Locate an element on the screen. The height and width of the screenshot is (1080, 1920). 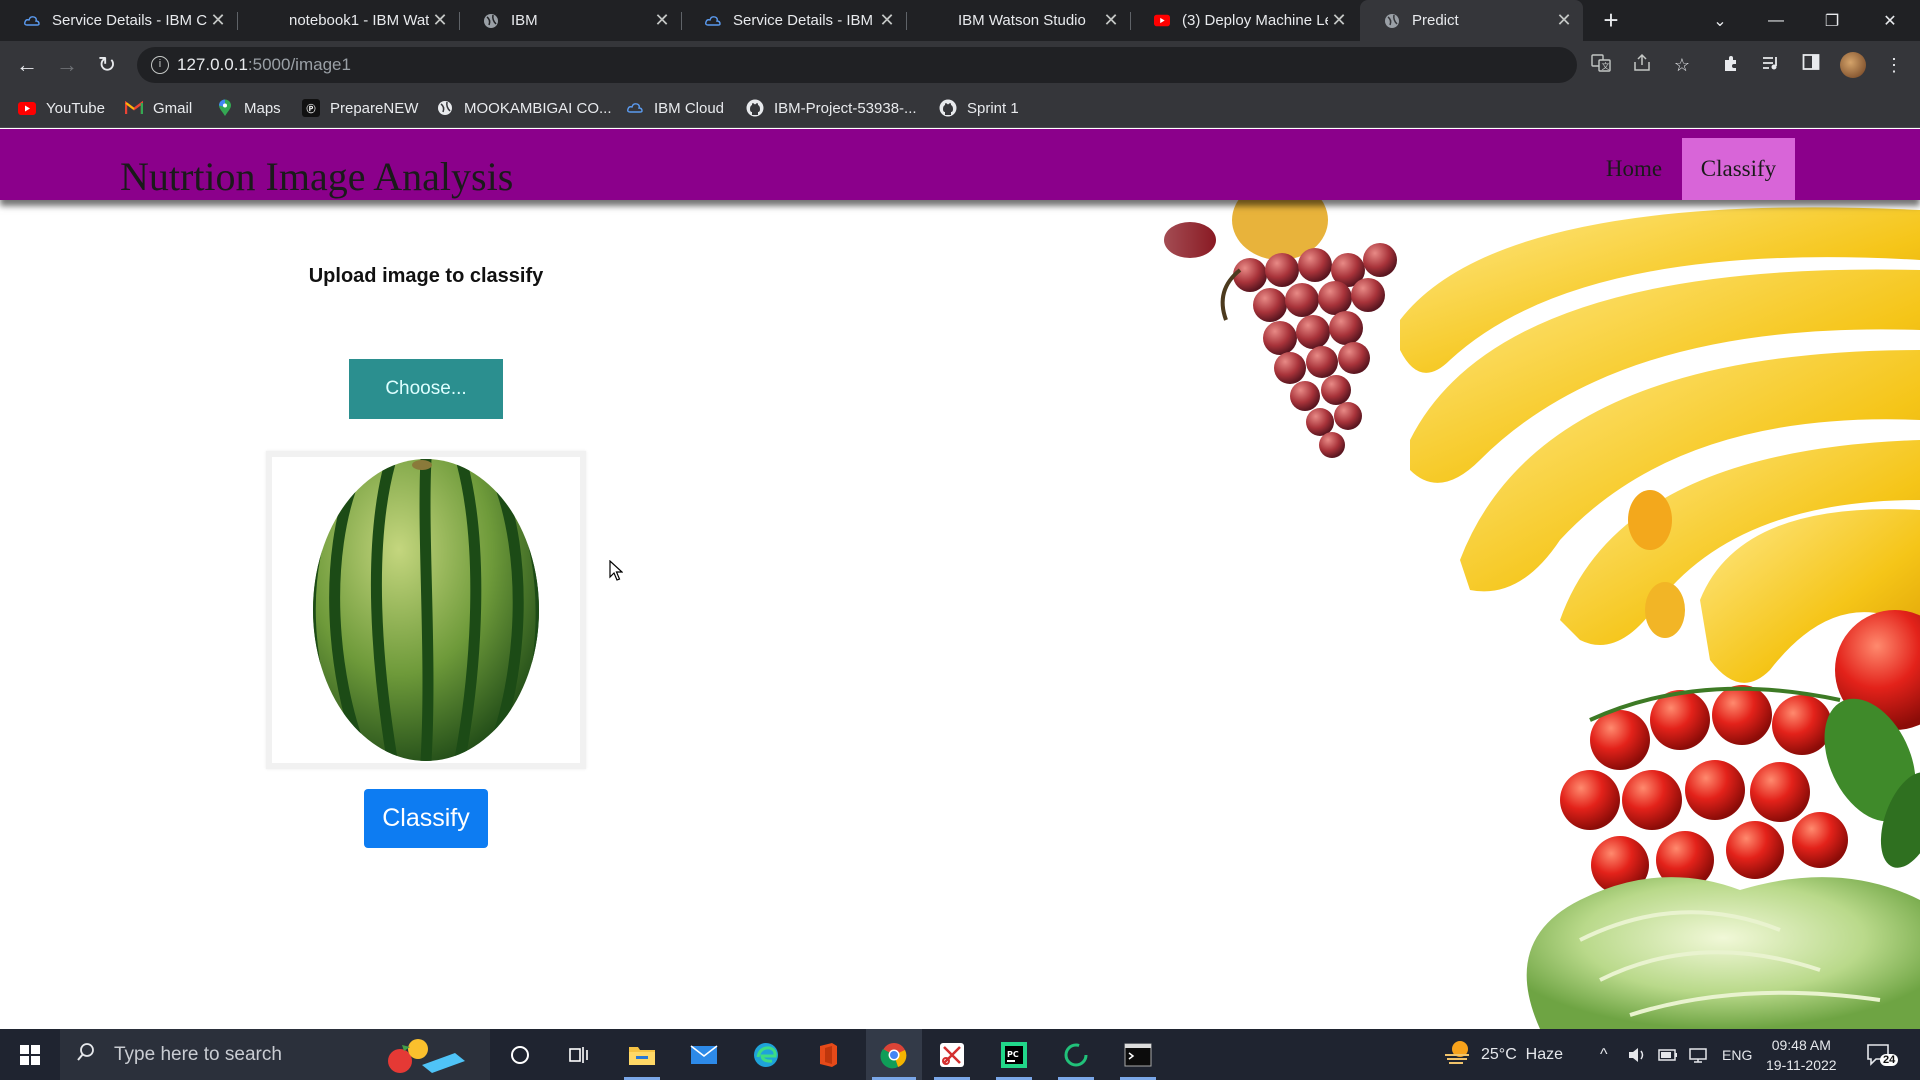
bookmark-youtube: YouTube is located at coordinates (61, 108).